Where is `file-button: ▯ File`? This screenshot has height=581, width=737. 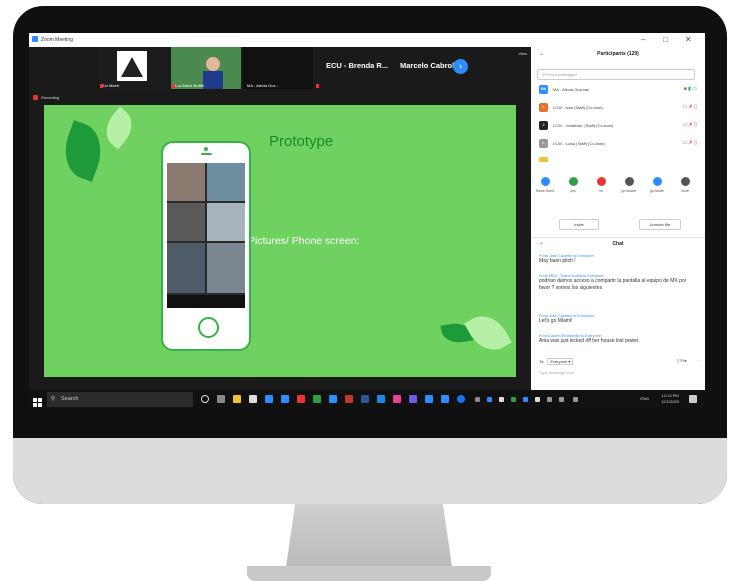 file-button: ▯ File is located at coordinates (682, 360).